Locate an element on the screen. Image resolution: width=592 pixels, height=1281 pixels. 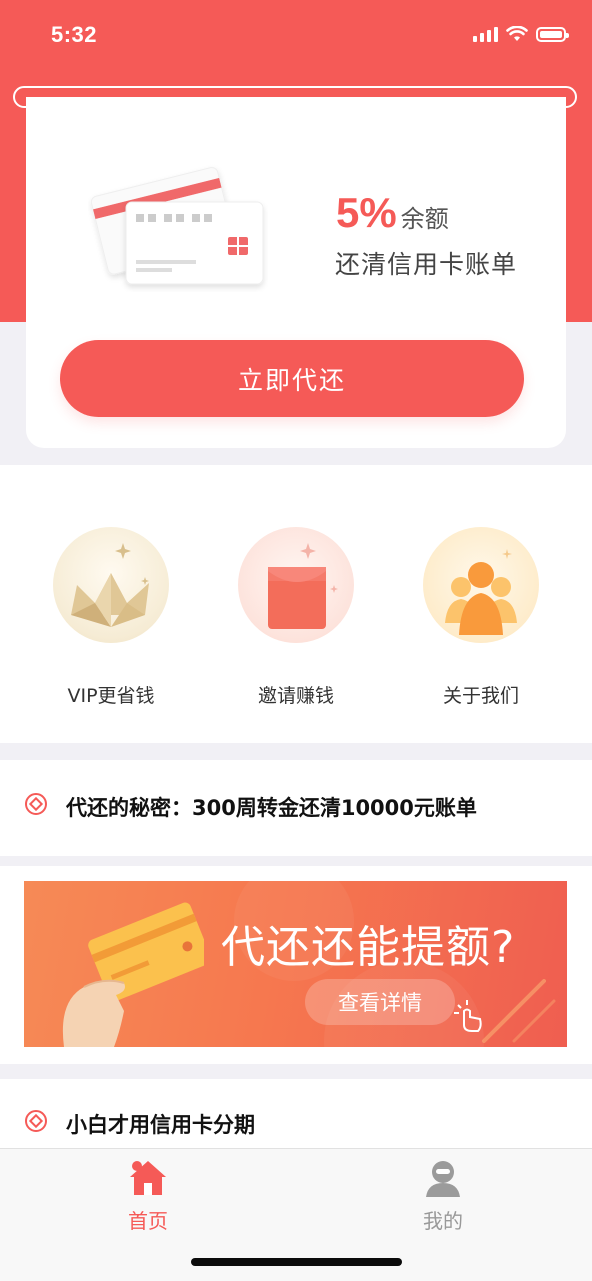
wifi-icon is located at coordinates (517, 33).